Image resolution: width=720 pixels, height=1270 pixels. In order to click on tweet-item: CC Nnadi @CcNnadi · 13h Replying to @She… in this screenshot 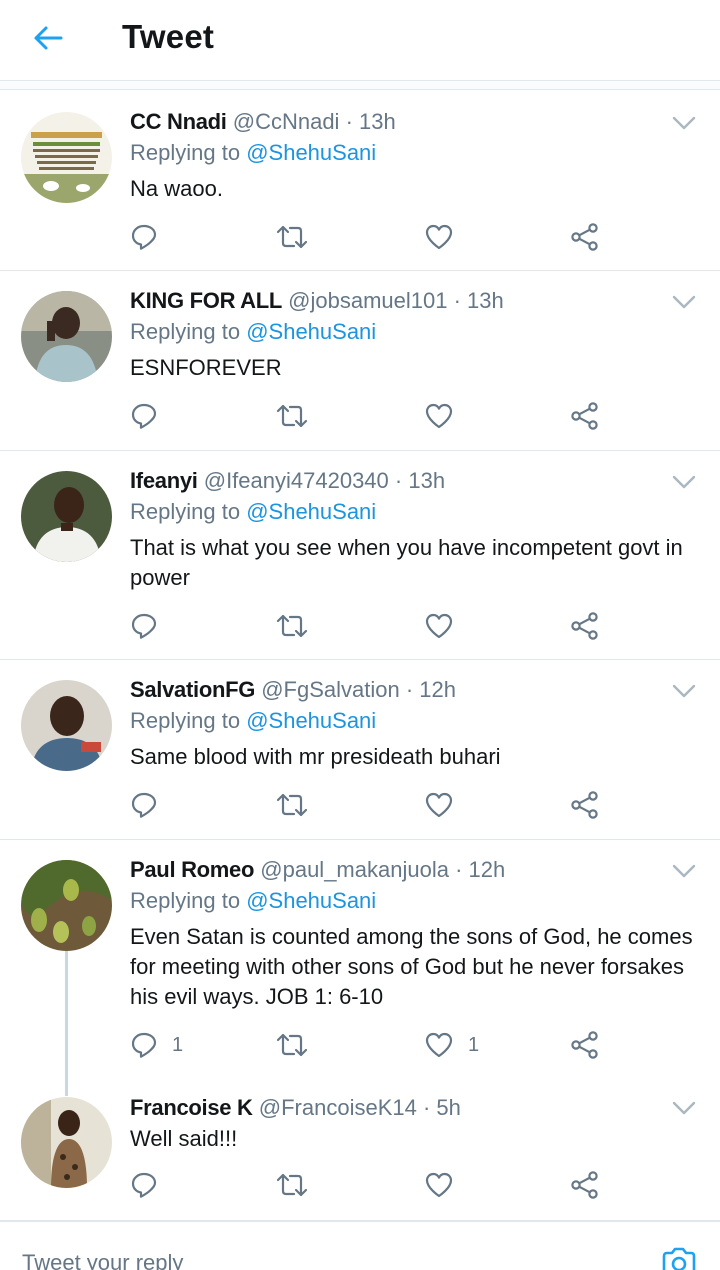, I will do `click(360, 181)`.